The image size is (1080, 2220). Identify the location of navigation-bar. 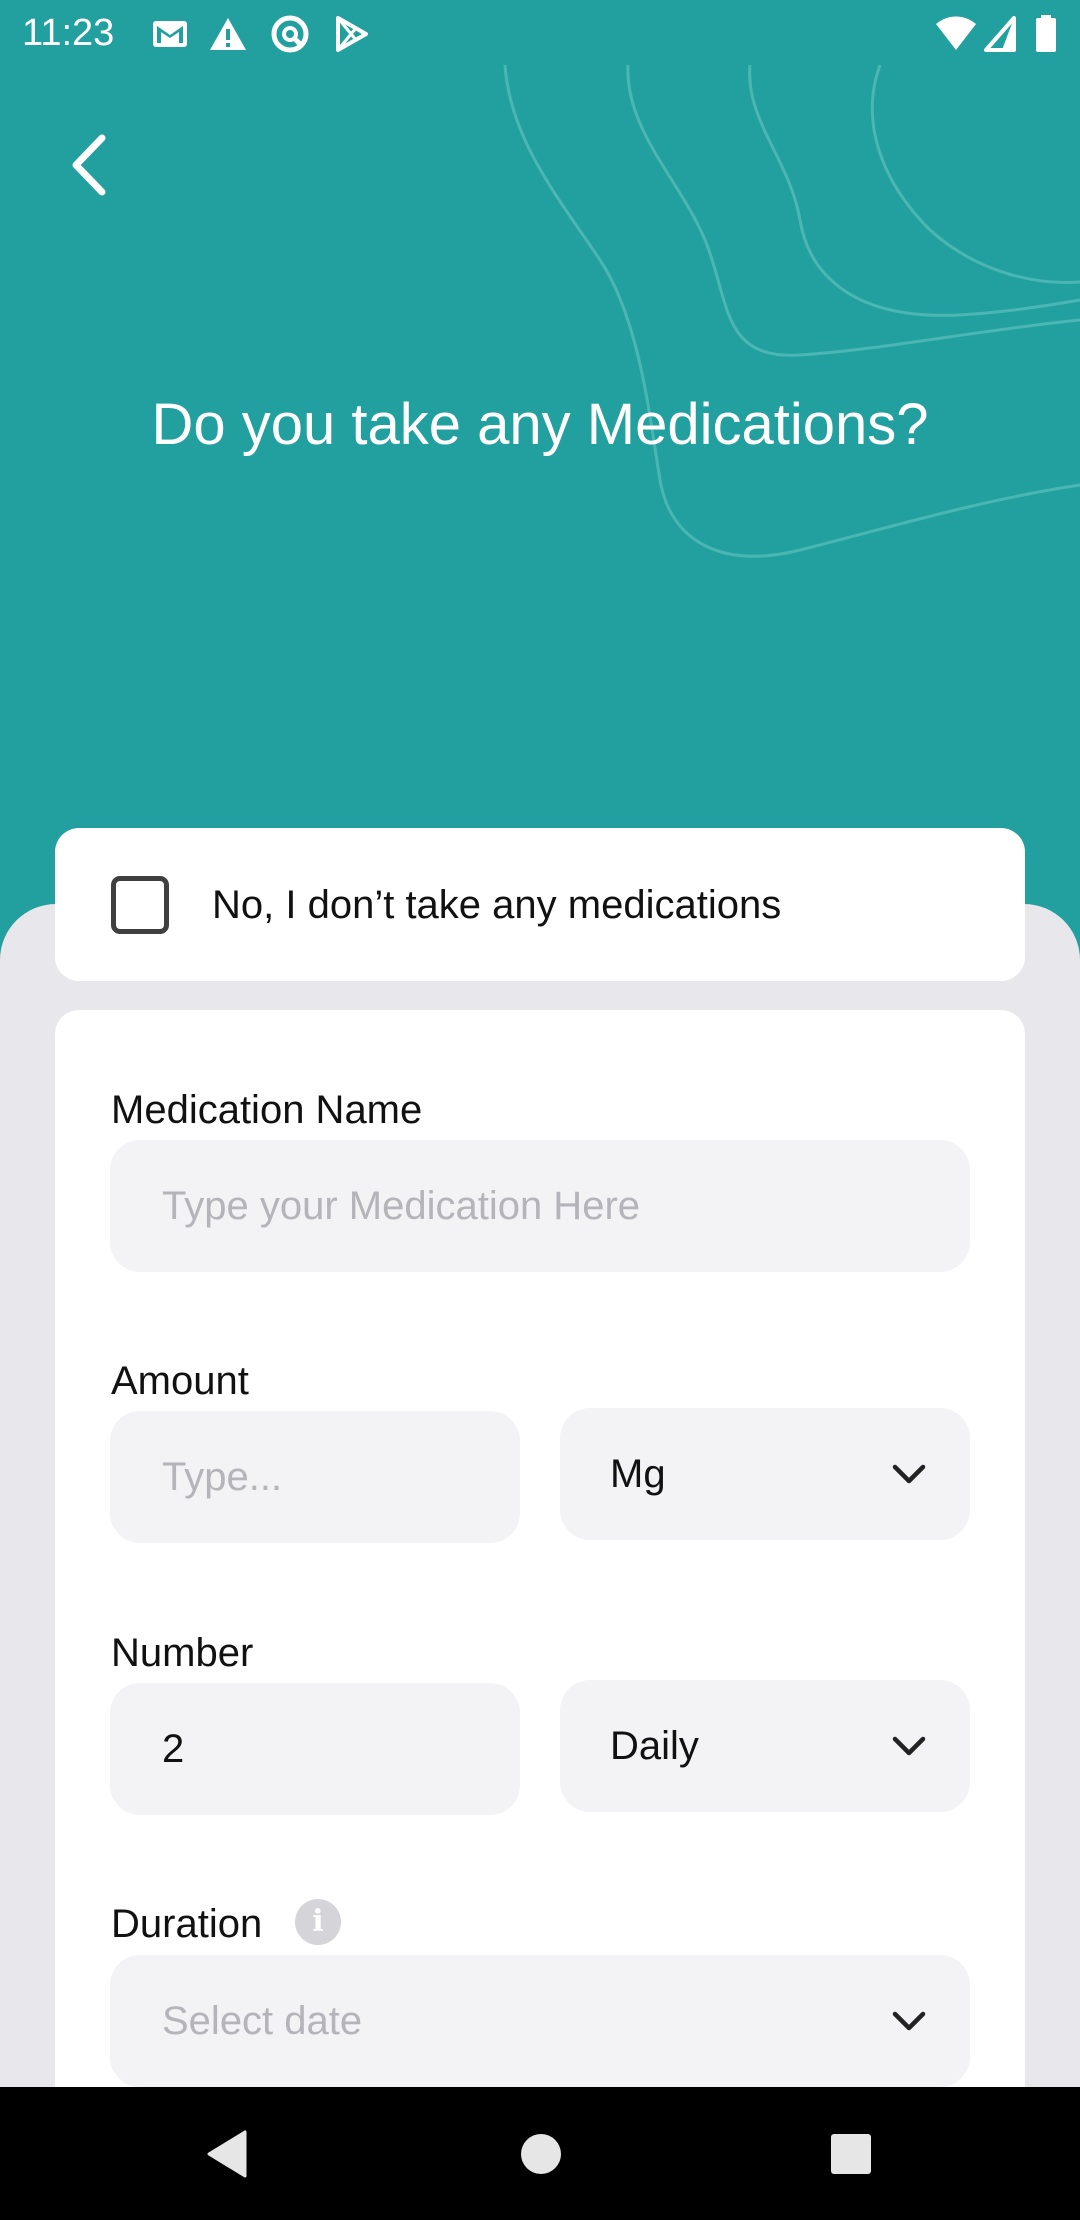
(540, 2153).